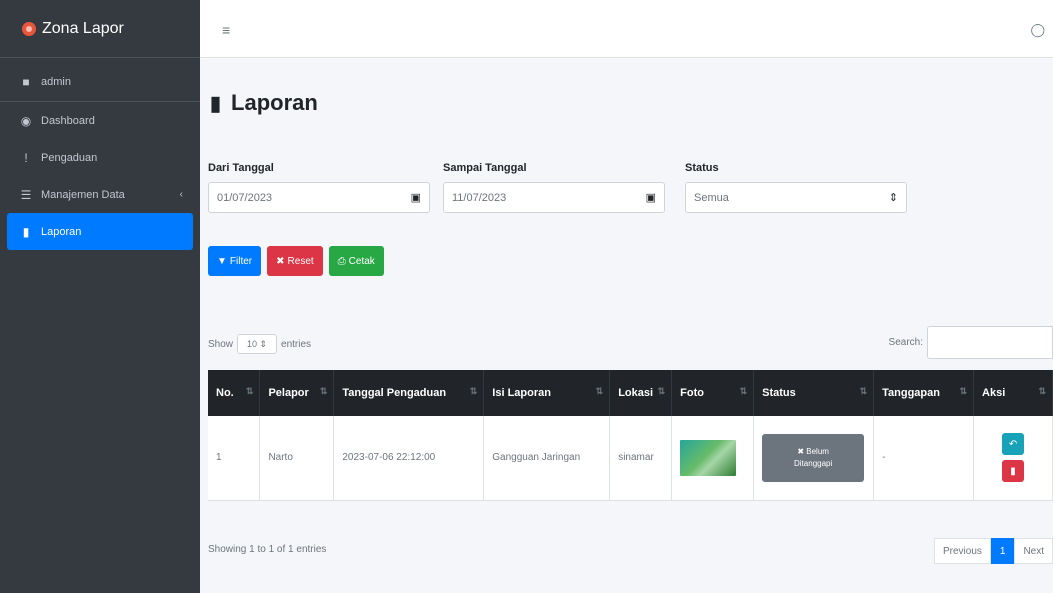 Image resolution: width=1053 pixels, height=593 pixels. Describe the element at coordinates (181, 194) in the screenshot. I see `chevron-left-icon: ‹` at that location.